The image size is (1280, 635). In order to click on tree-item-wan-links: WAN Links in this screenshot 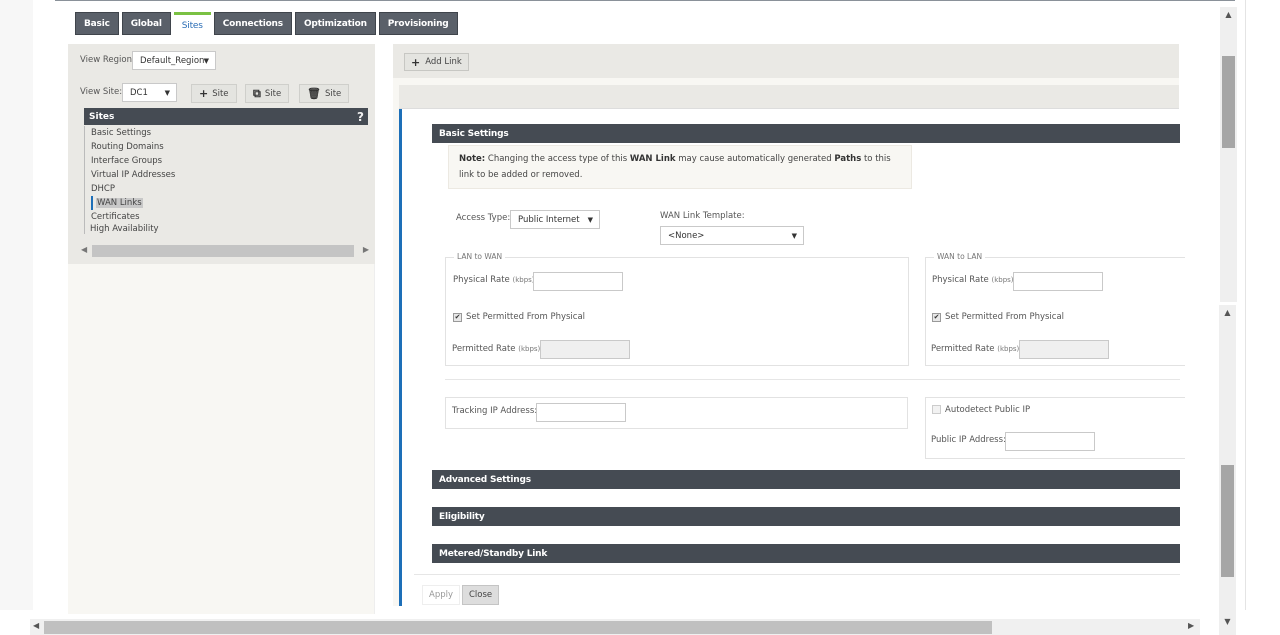, I will do `click(133, 203)`.